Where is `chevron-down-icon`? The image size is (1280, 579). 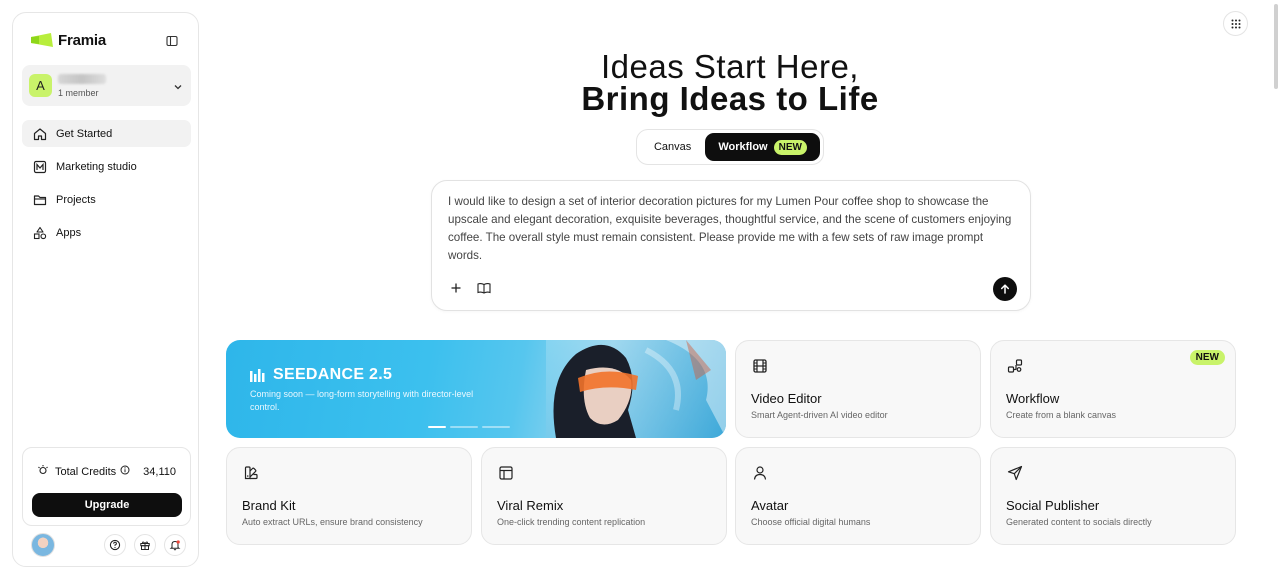 chevron-down-icon is located at coordinates (178, 88).